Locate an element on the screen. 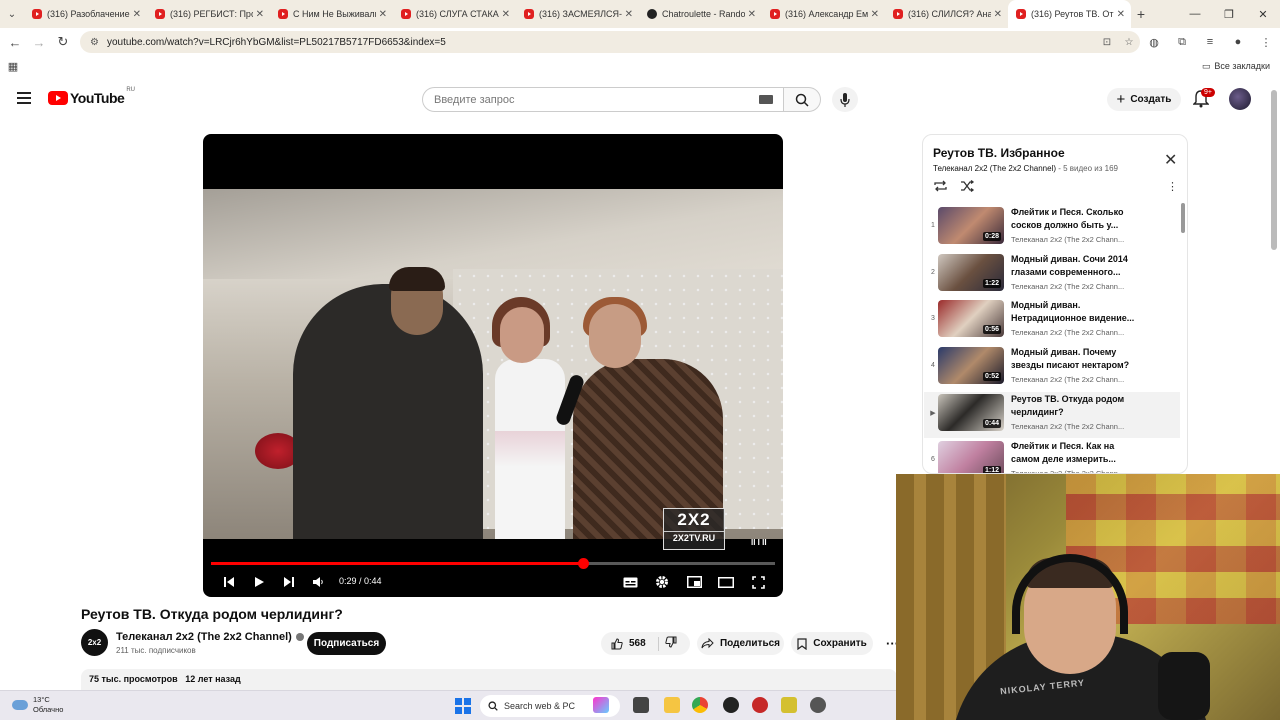 The image size is (1280, 720). minimize-button: — is located at coordinates (1195, 14).